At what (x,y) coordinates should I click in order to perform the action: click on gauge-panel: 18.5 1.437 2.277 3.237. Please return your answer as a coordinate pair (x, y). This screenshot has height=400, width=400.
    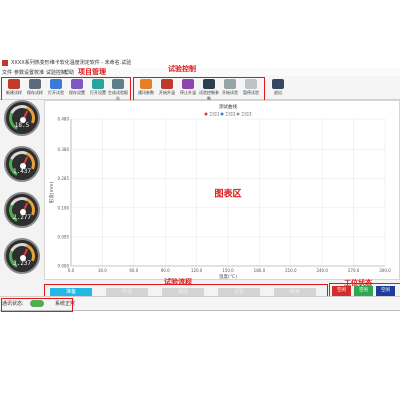
    Looking at the image, I should click on (22, 205).